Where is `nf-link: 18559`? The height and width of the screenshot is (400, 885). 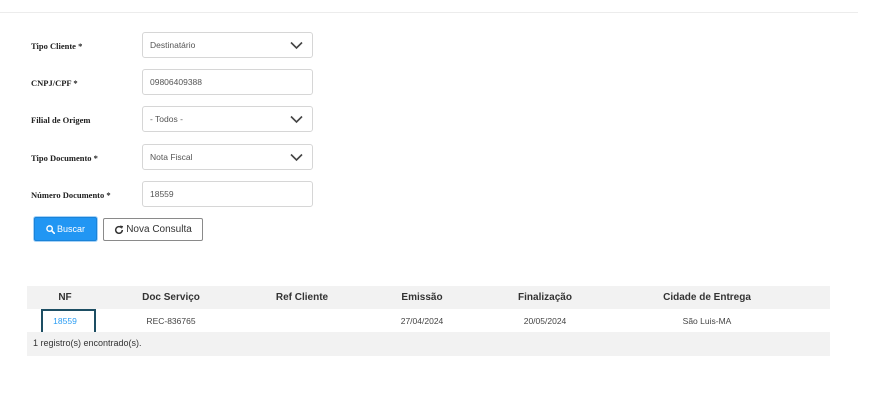
nf-link: 18559 is located at coordinates (65, 321).